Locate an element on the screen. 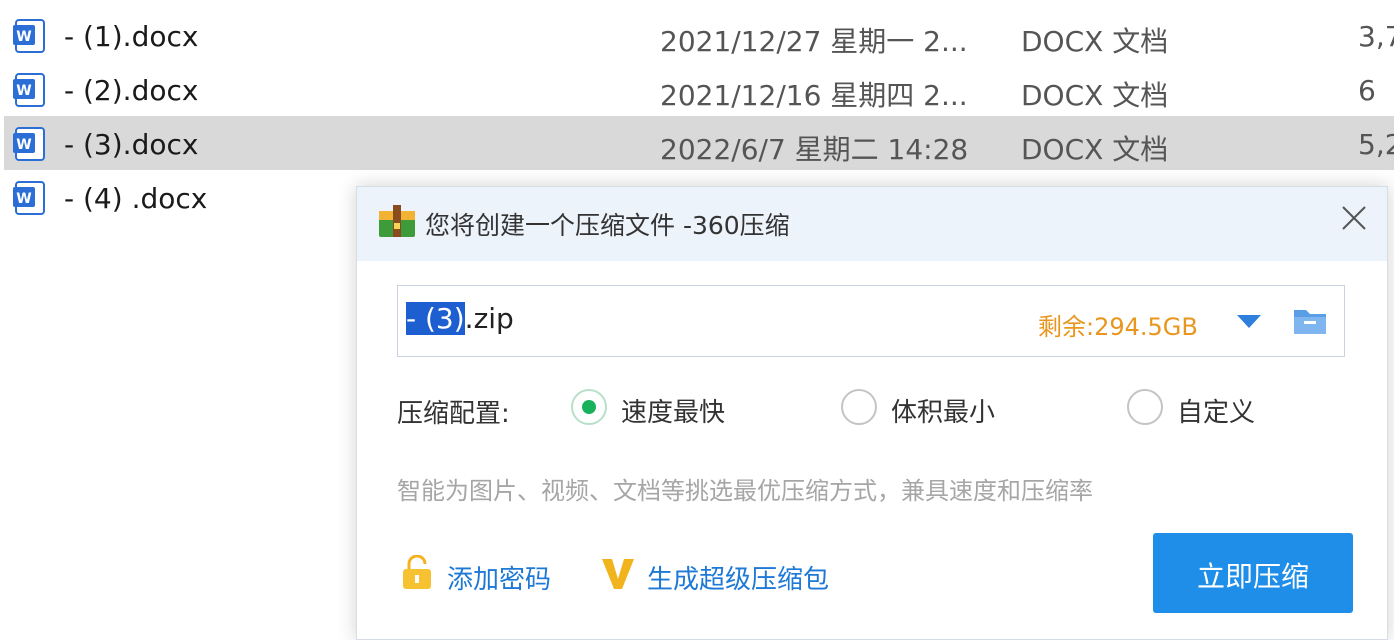 The image size is (1394, 640). add-password-label: 添加密码 is located at coordinates (499, 580).